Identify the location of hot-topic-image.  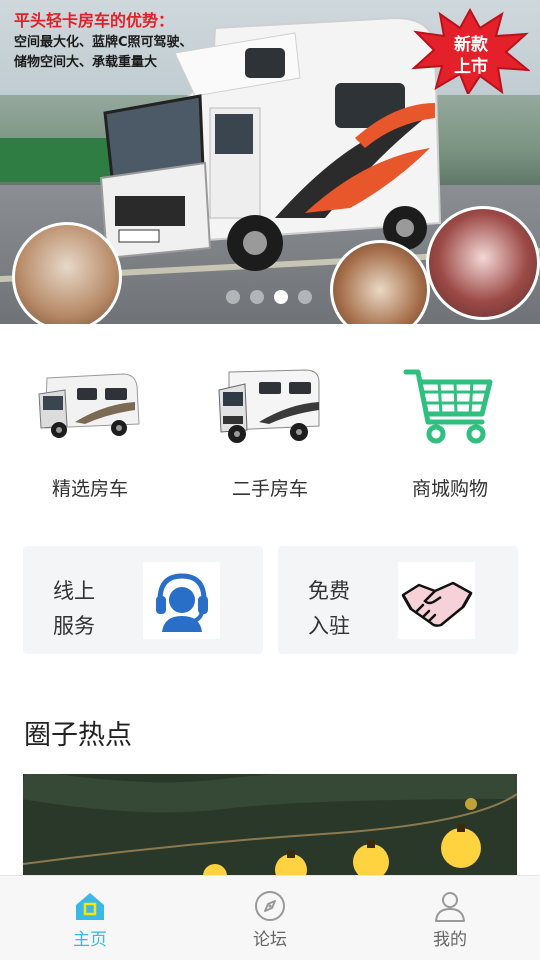
(270, 829).